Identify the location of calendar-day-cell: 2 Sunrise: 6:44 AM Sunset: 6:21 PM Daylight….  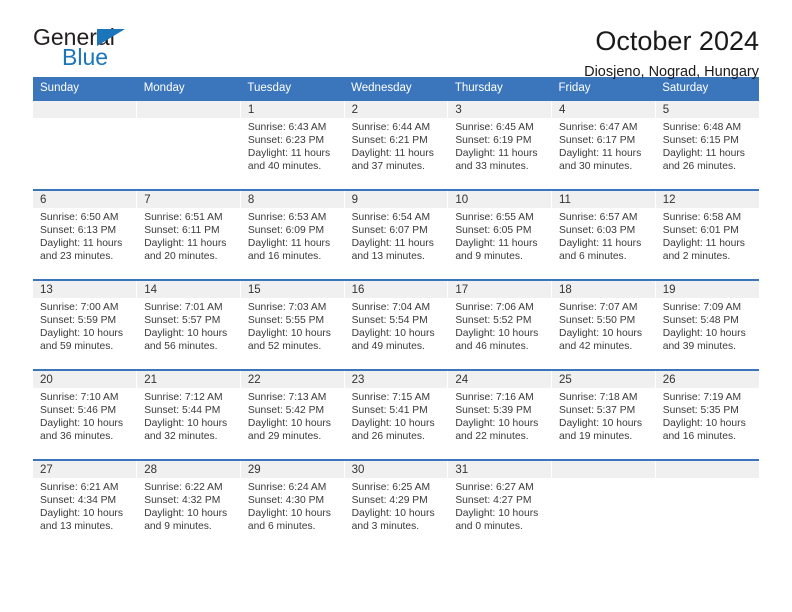
(395, 144).